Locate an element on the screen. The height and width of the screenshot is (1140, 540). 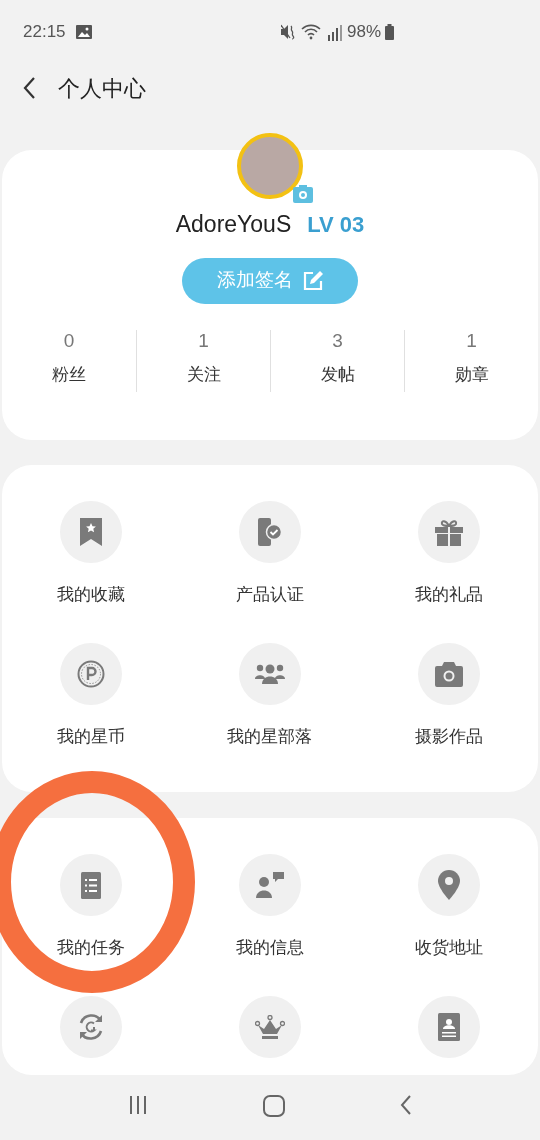
stat-label: 粉丝 is located at coordinates (69, 374).